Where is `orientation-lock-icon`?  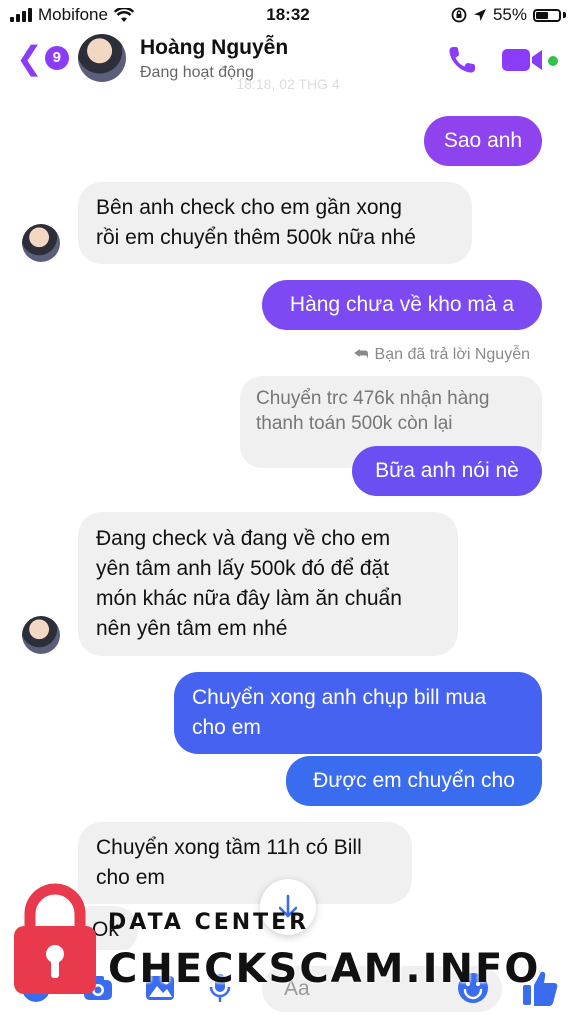
orientation-lock-icon is located at coordinates (459, 15).